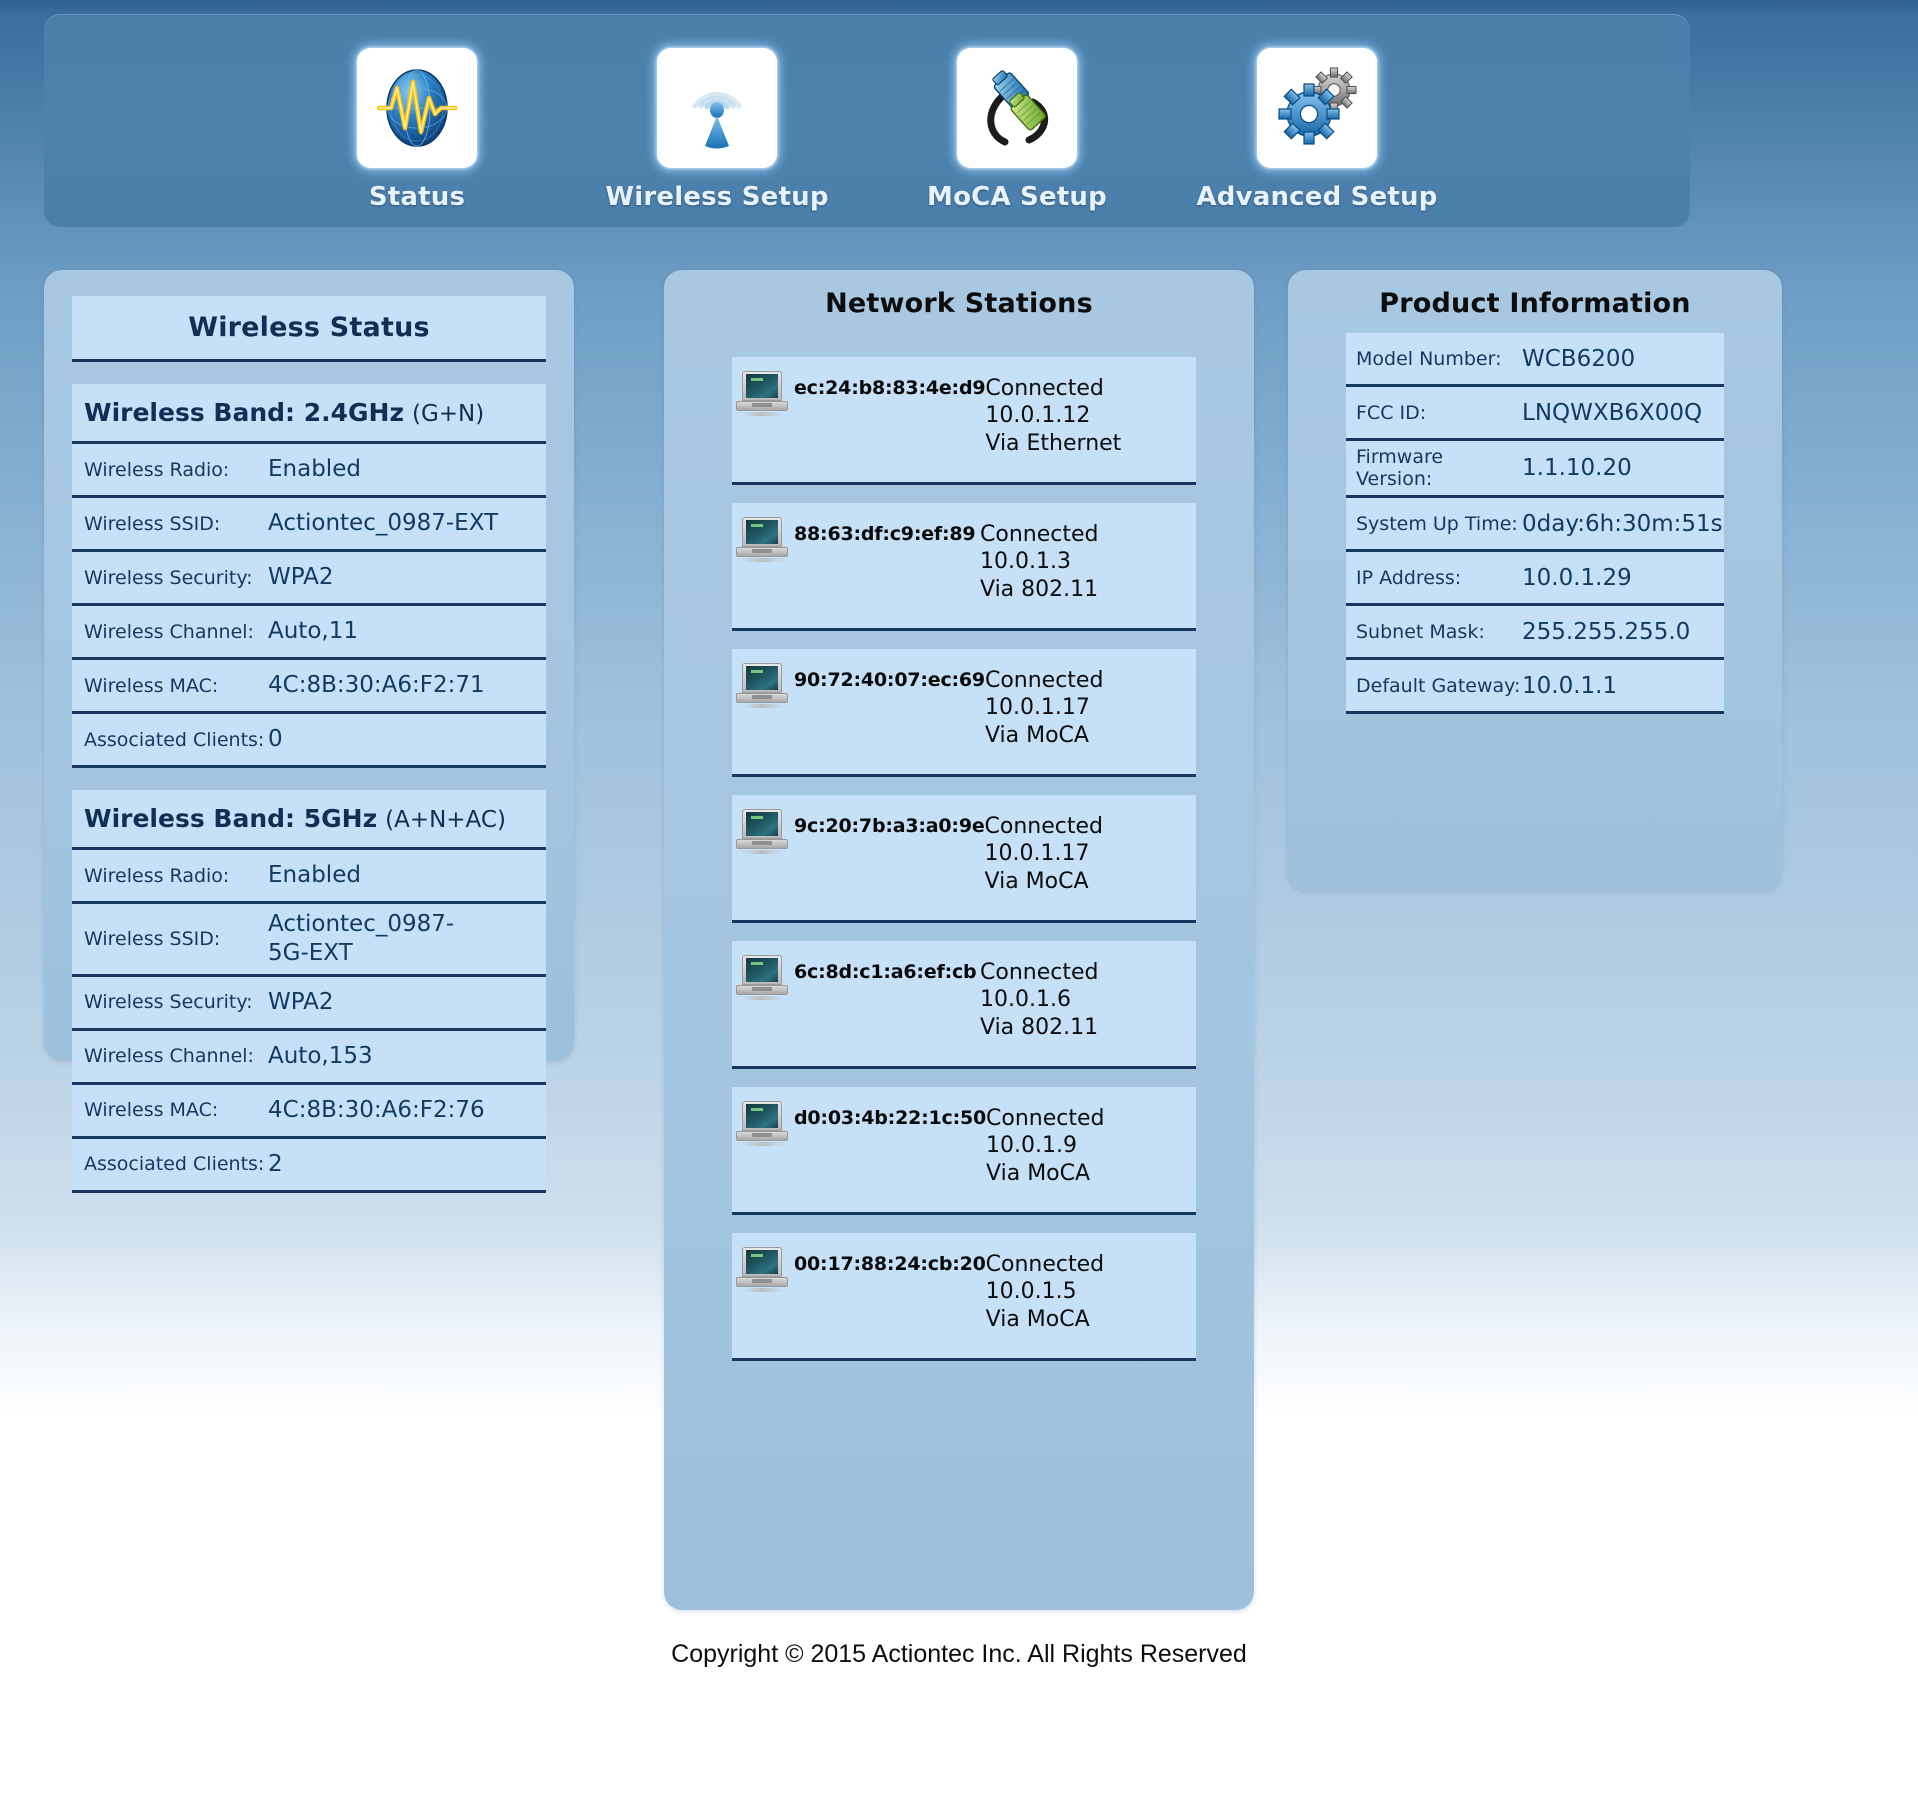 This screenshot has height=1804, width=1918. I want to click on station-info: Connected 10.0.1.17 Via MoCA, so click(1090, 850).